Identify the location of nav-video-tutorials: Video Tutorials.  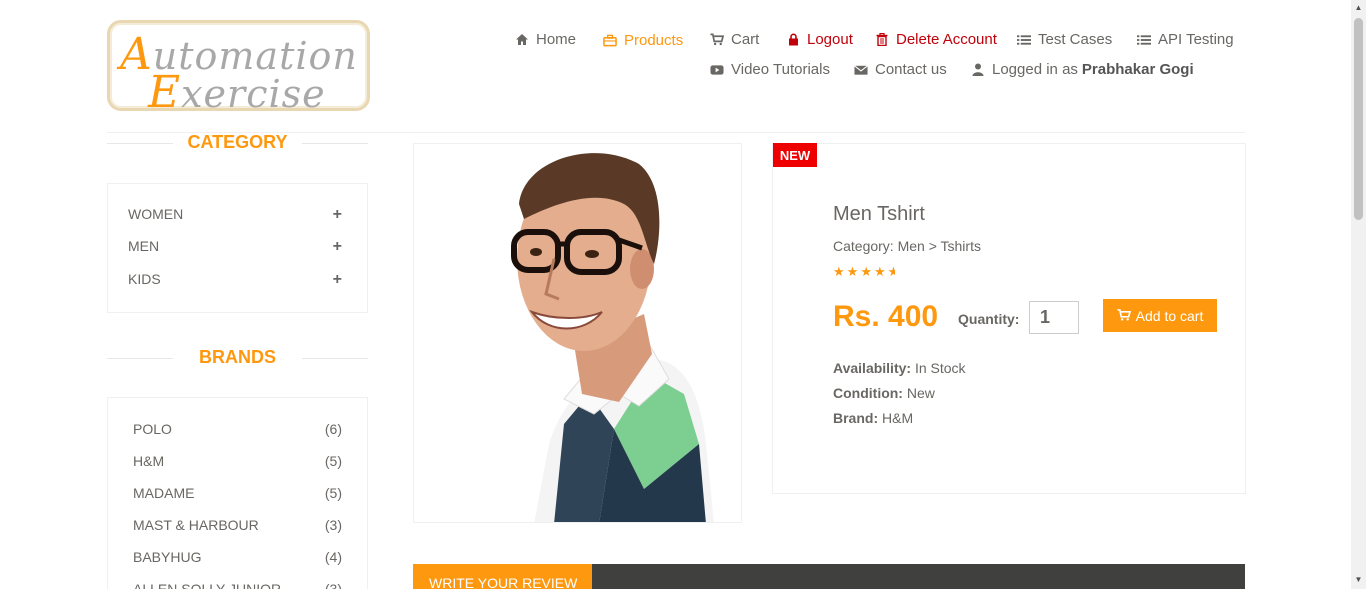
(770, 69).